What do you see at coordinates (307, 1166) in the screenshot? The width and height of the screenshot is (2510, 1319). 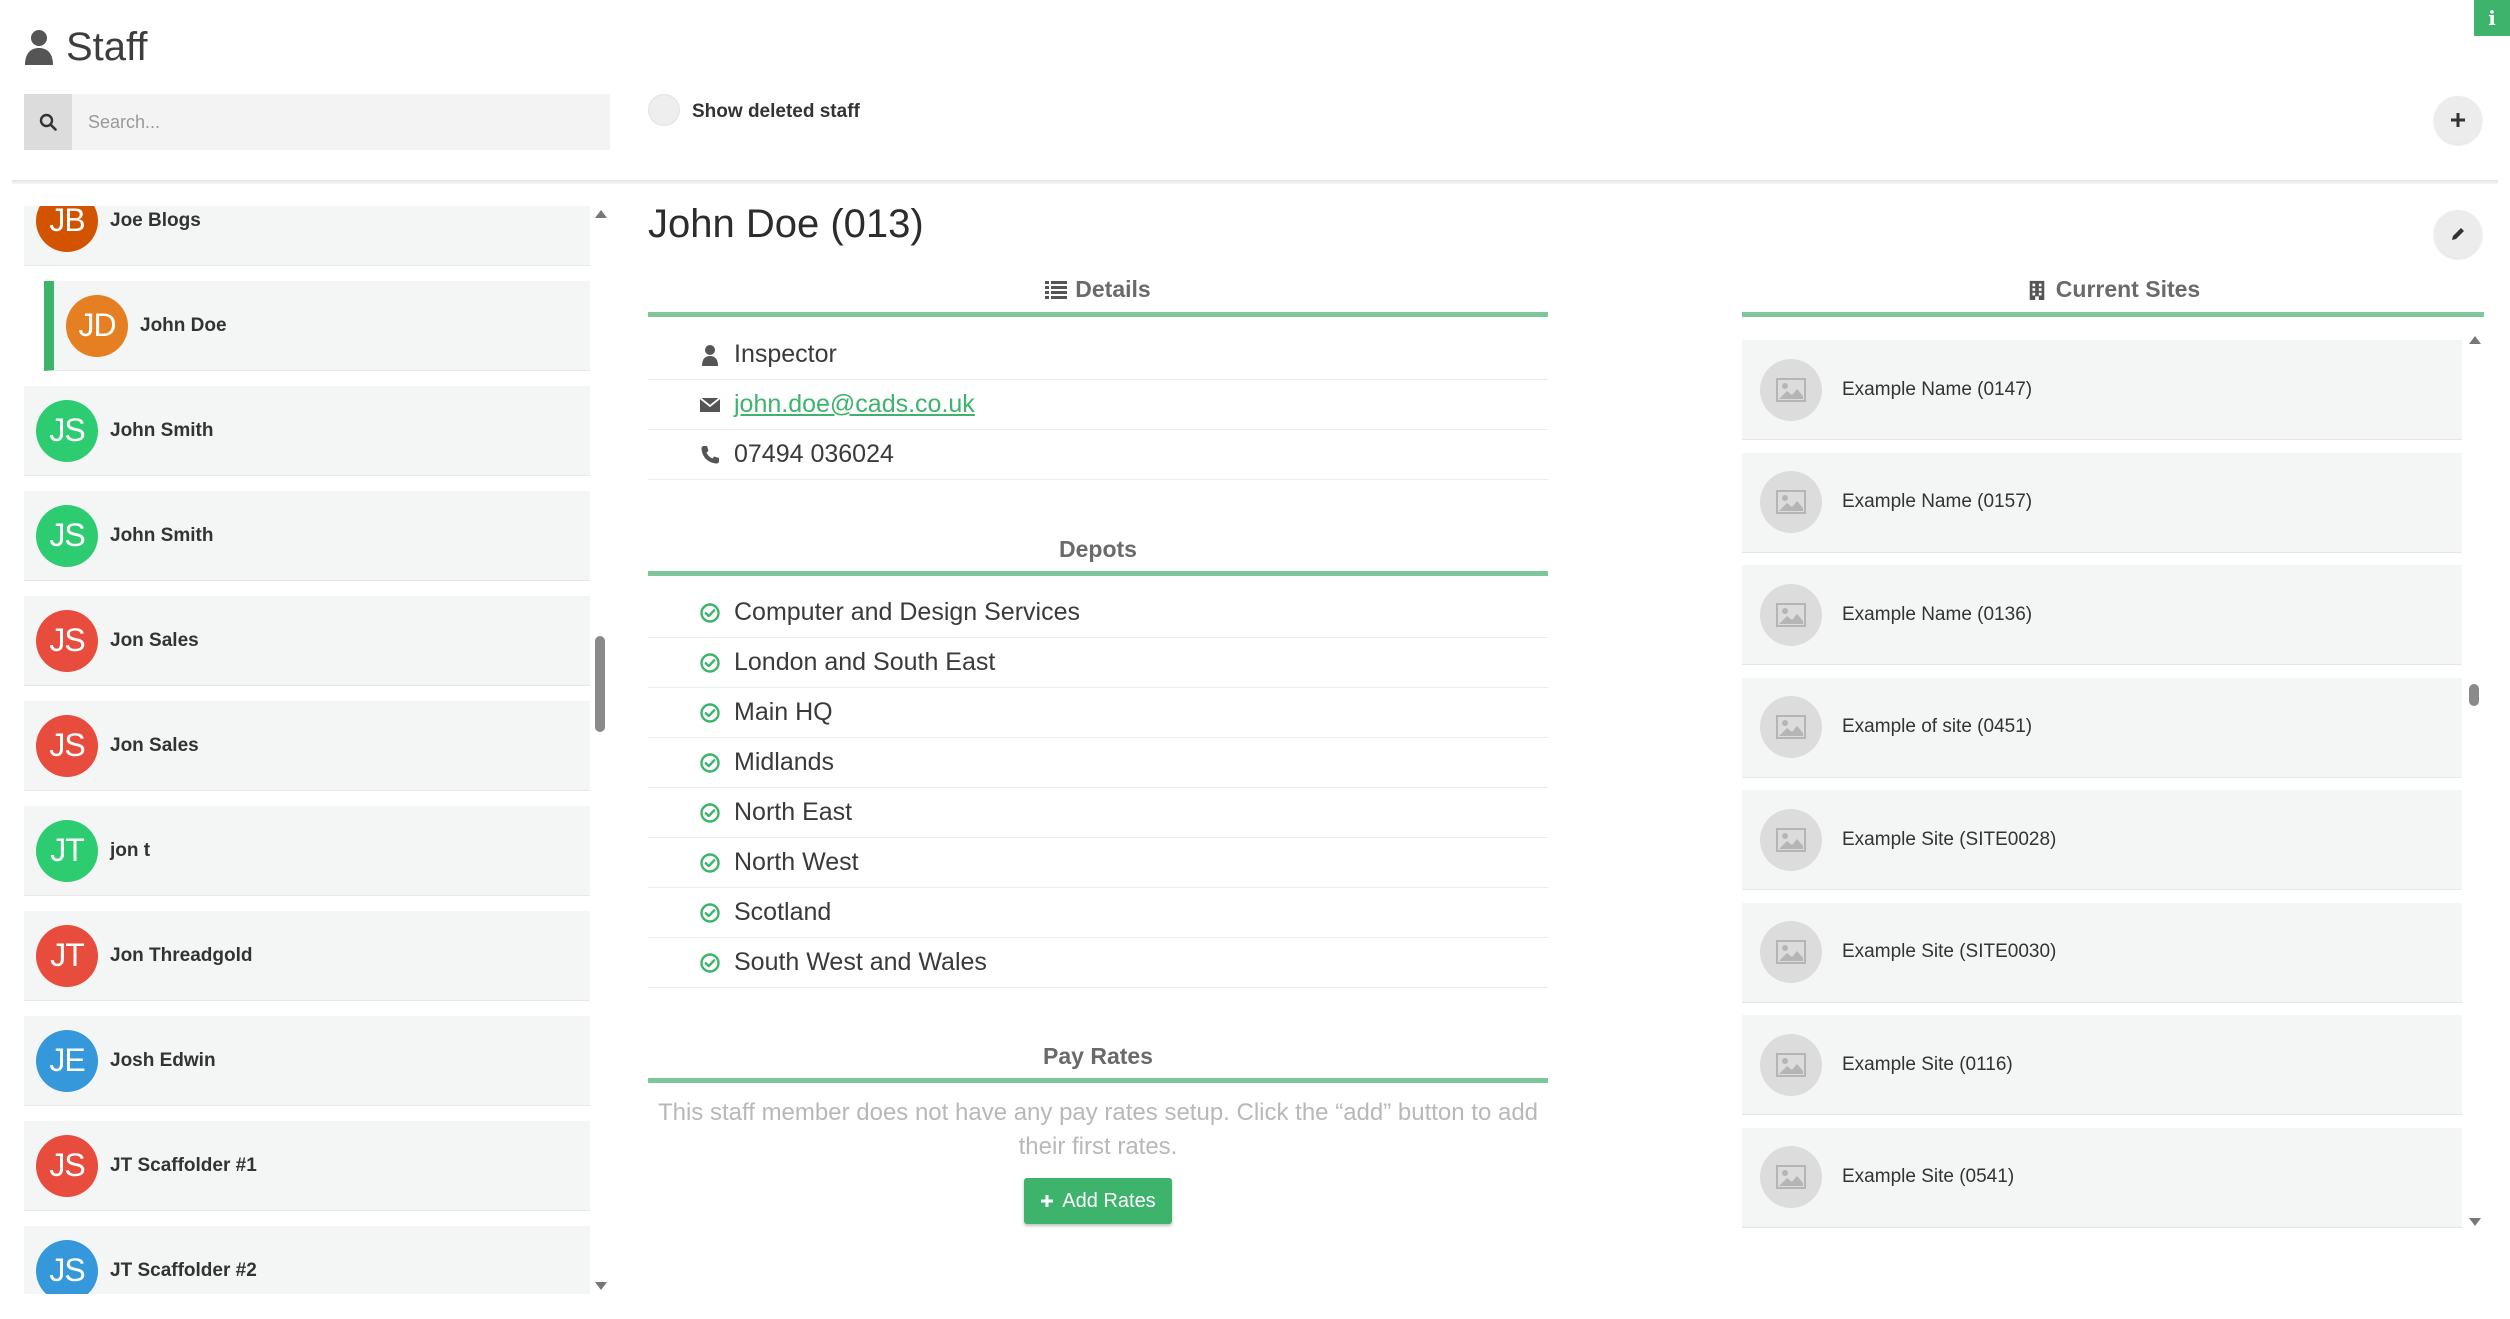 I see `staff-list-item: JS JT Scaffolder #1` at bounding box center [307, 1166].